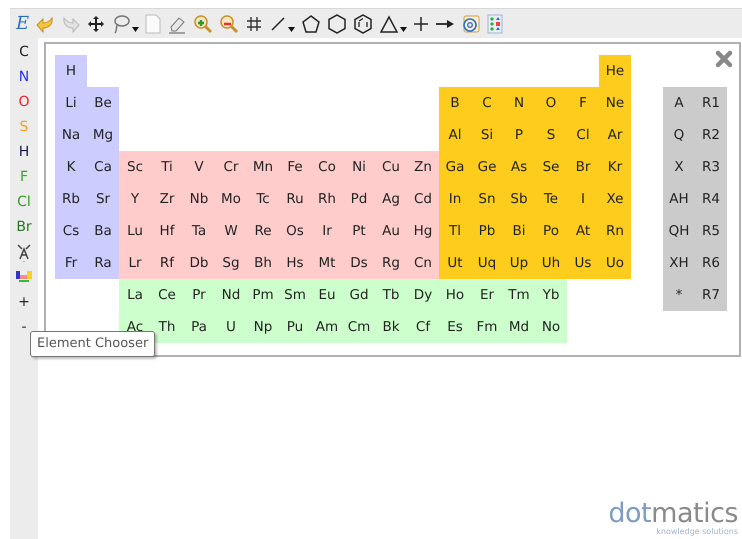 The image size is (742, 539). What do you see at coordinates (24, 327) in the screenshot?
I see `zoom-button: -` at bounding box center [24, 327].